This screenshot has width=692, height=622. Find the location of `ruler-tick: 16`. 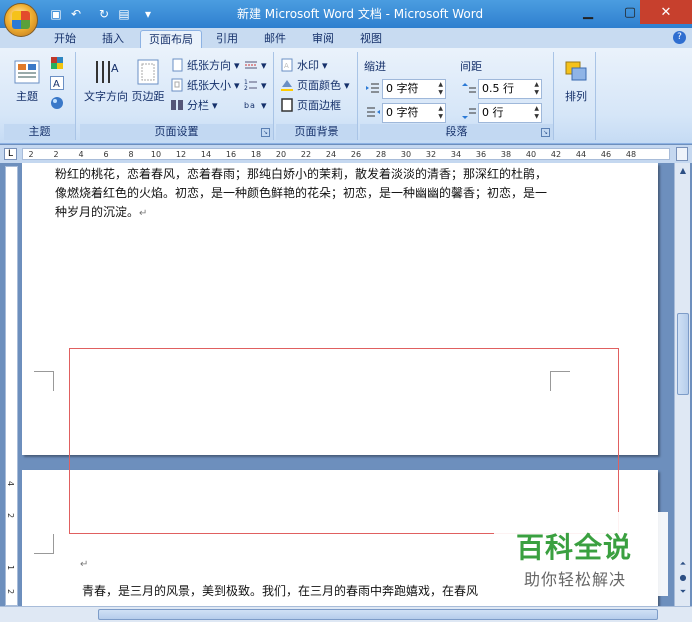

ruler-tick: 16 is located at coordinates (231, 154).